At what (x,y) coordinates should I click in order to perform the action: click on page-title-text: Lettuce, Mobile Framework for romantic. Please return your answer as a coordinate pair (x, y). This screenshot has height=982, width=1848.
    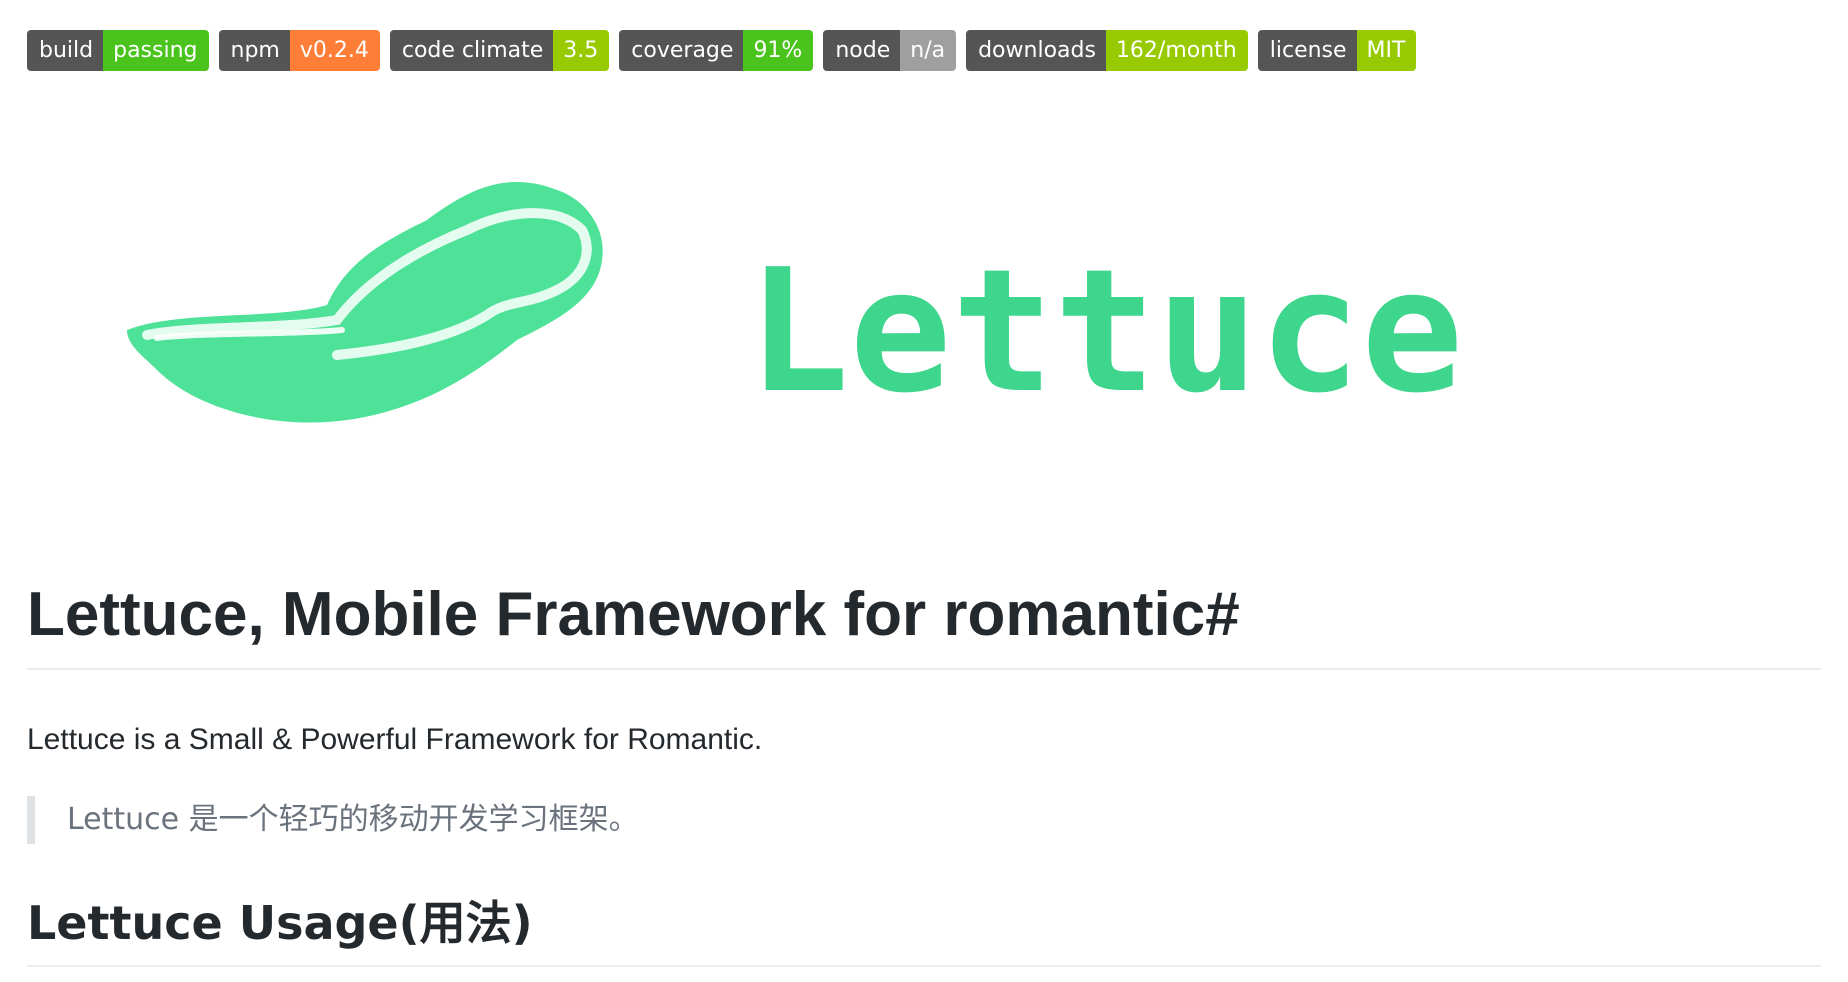
    Looking at the image, I should click on (616, 614).